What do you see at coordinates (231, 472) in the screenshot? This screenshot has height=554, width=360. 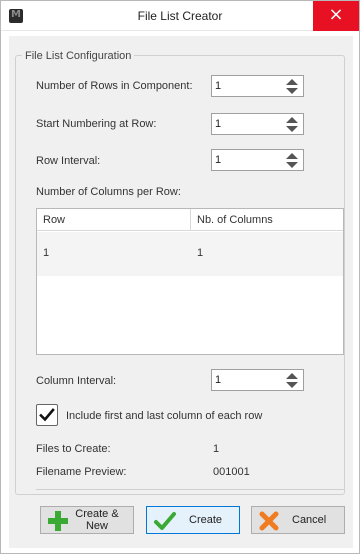 I see `filename-preview-value: 001001` at bounding box center [231, 472].